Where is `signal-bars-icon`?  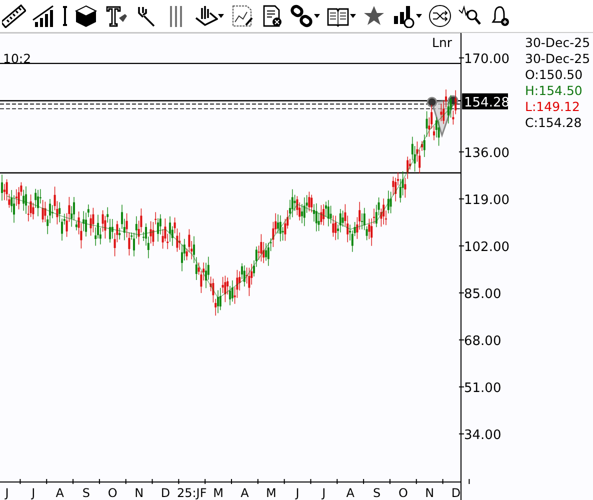 signal-bars-icon is located at coordinates (44, 16).